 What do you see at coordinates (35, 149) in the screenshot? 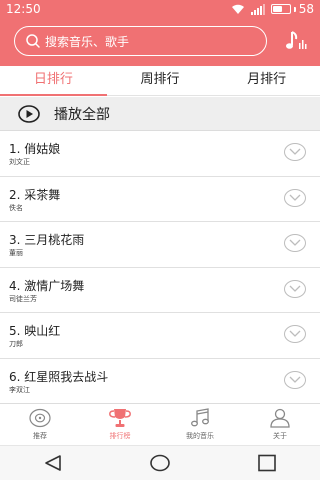
I see `song-title: 1. 俏姑娘` at bounding box center [35, 149].